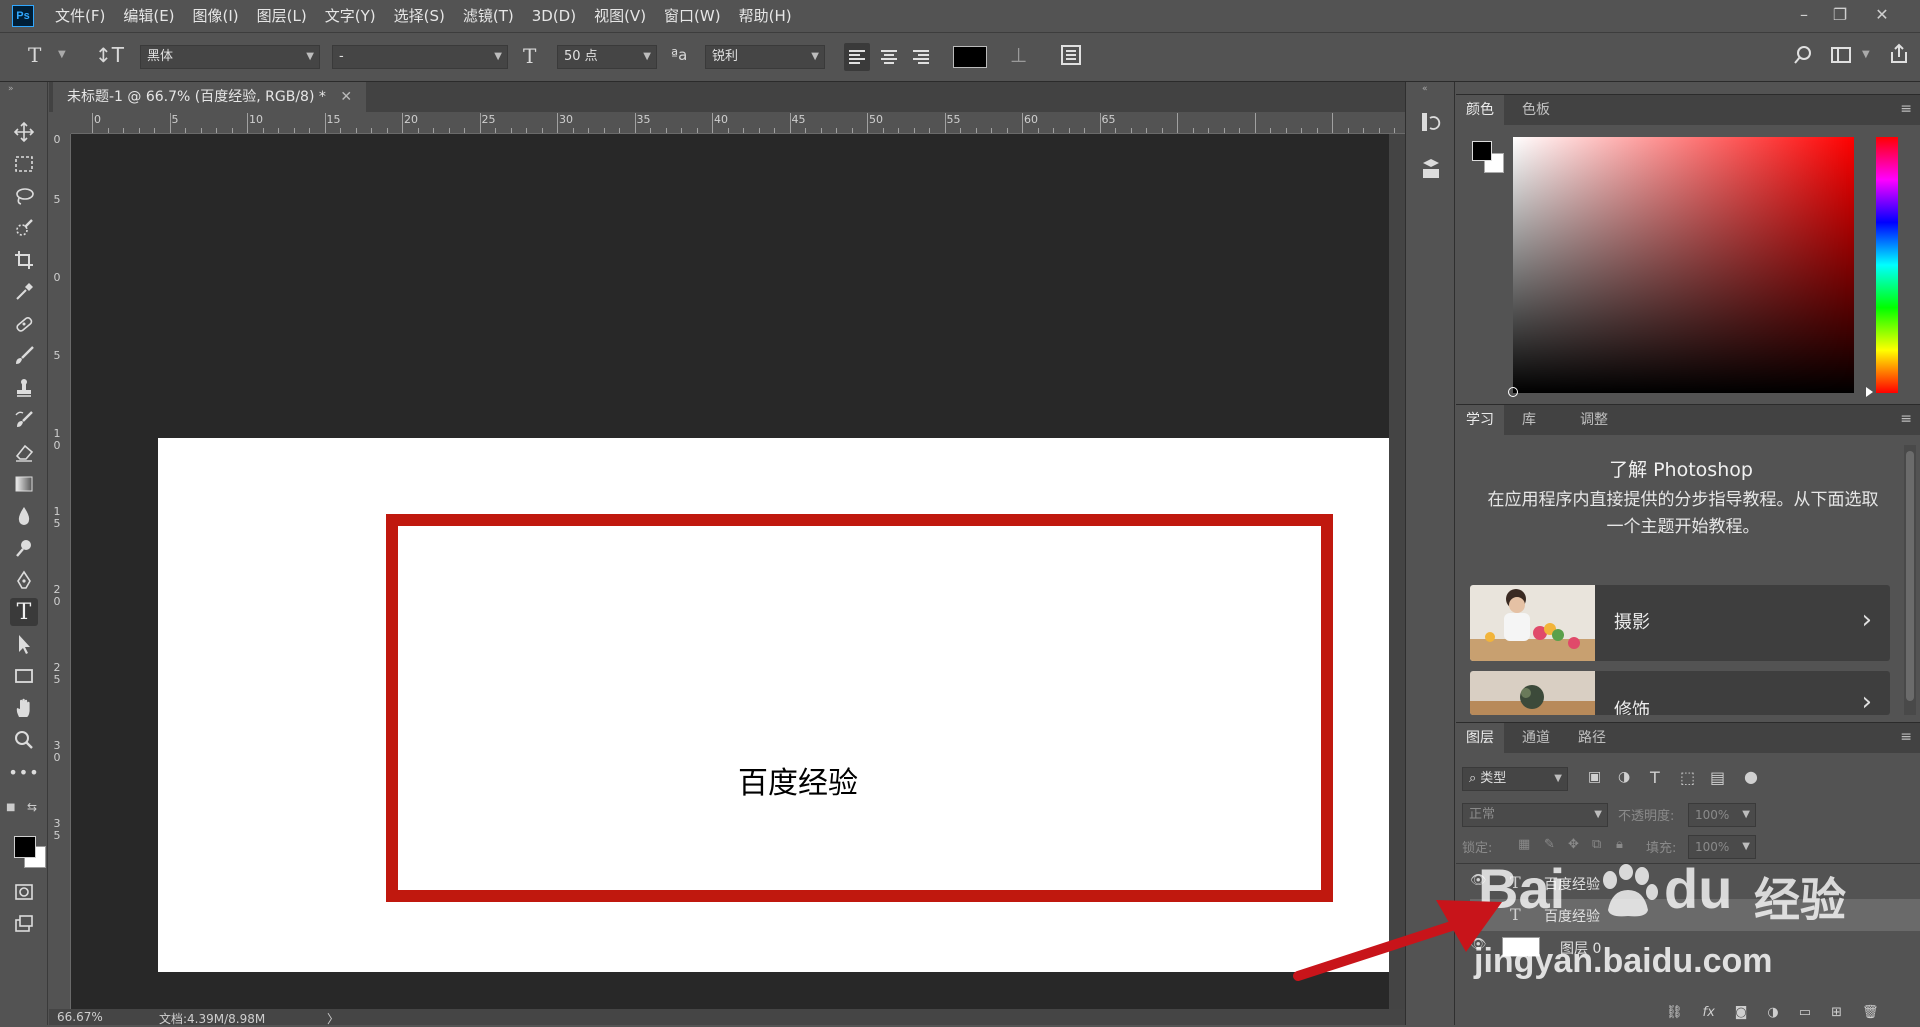 Image resolution: width=1920 pixels, height=1027 pixels. Describe the element at coordinates (1804, 14) in the screenshot. I see `minimize-button: –` at that location.